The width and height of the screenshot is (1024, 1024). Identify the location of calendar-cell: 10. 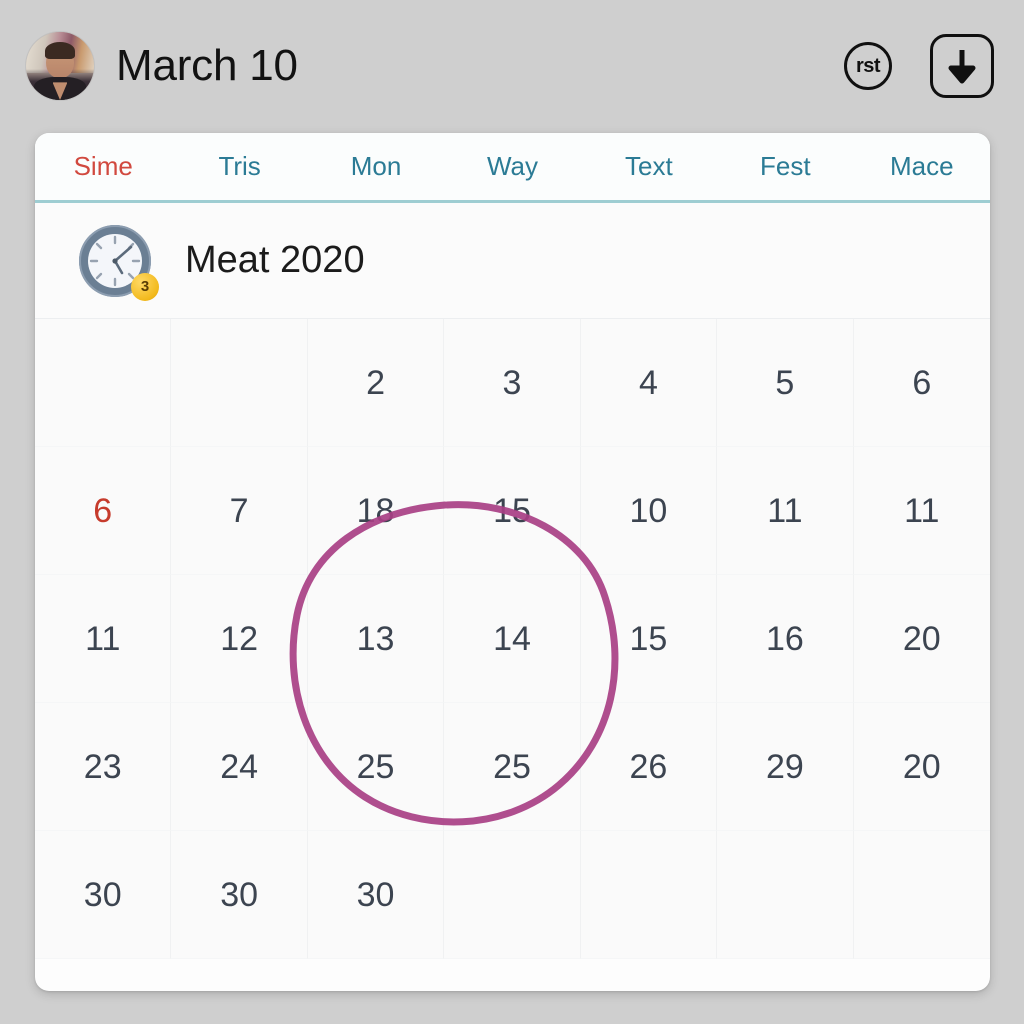
(649, 511).